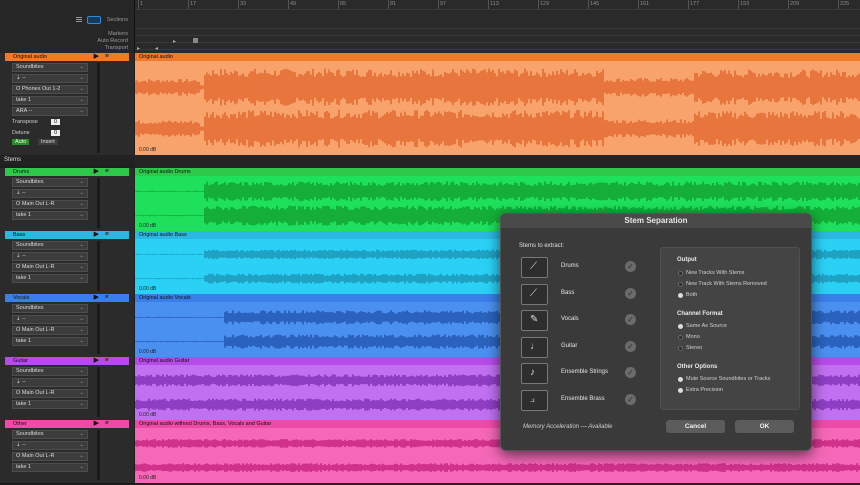 Image resolution: width=860 pixels, height=485 pixels. I want to click on option-stereo: Stereo, so click(690, 348).